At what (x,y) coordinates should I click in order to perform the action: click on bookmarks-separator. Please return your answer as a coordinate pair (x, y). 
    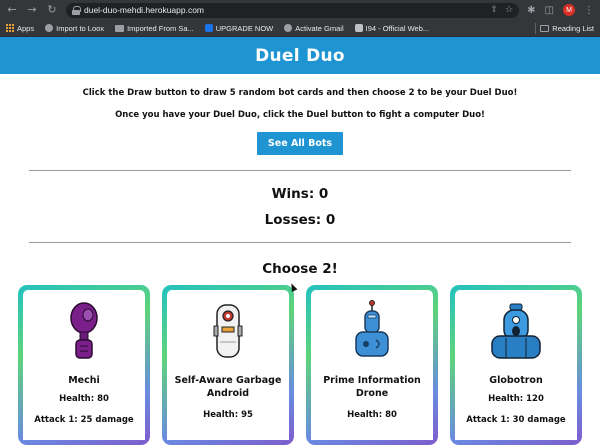
    Looking at the image, I should click on (536, 28).